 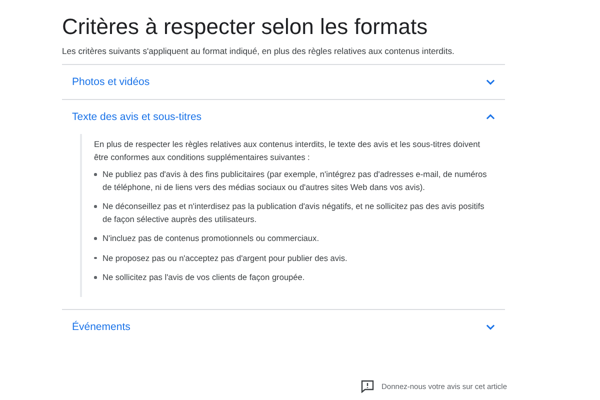 What do you see at coordinates (295, 180) in the screenshot?
I see `bullet-text: Ne publiez pas d'avis à des fins publicitaires (par exemple, n'intégrez pas d'adresses e-mail, de numéros de téléphone, ni de liens vers des médias sociaux ou d'autres sites Web dans vos avis).` at bounding box center [295, 180].